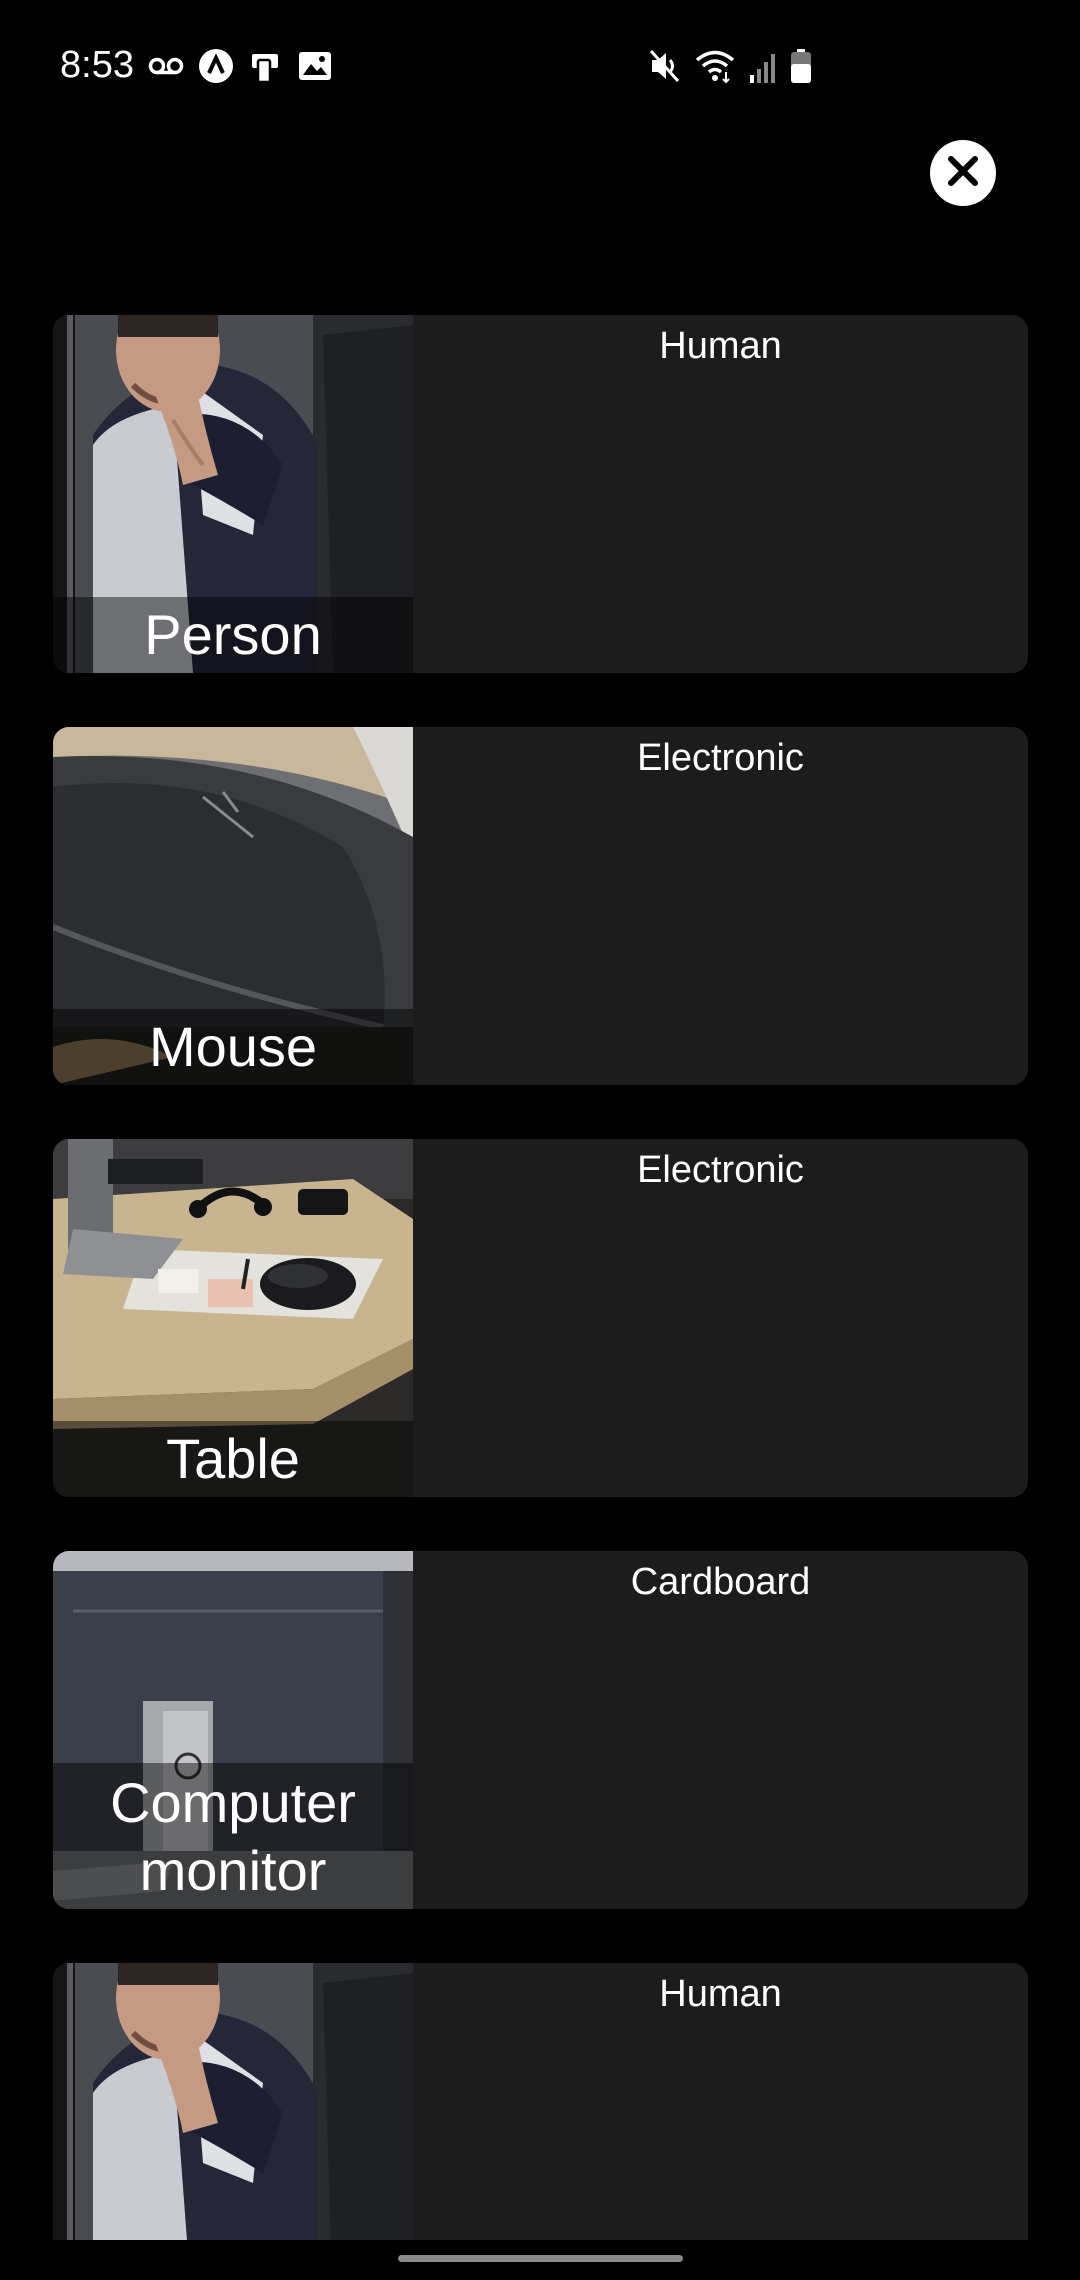 The width and height of the screenshot is (1080, 2280). What do you see at coordinates (540, 494) in the screenshot?
I see `result-card: Person Human` at bounding box center [540, 494].